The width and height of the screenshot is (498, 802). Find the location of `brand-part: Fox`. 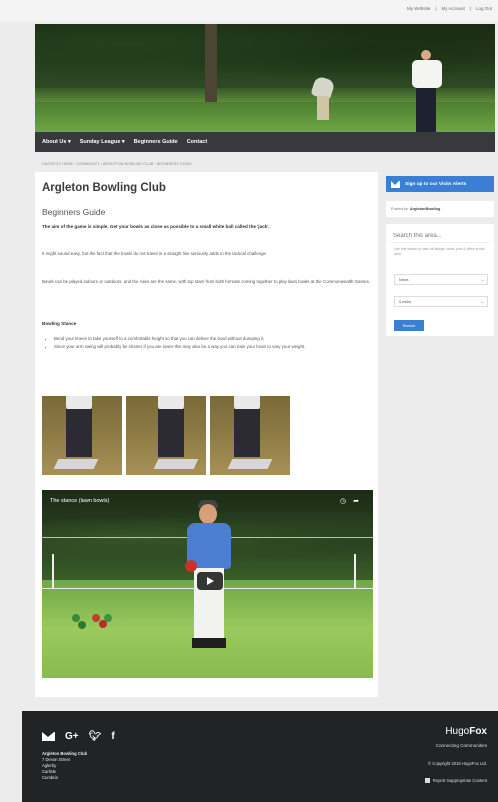

brand-part: Fox is located at coordinates (478, 731).